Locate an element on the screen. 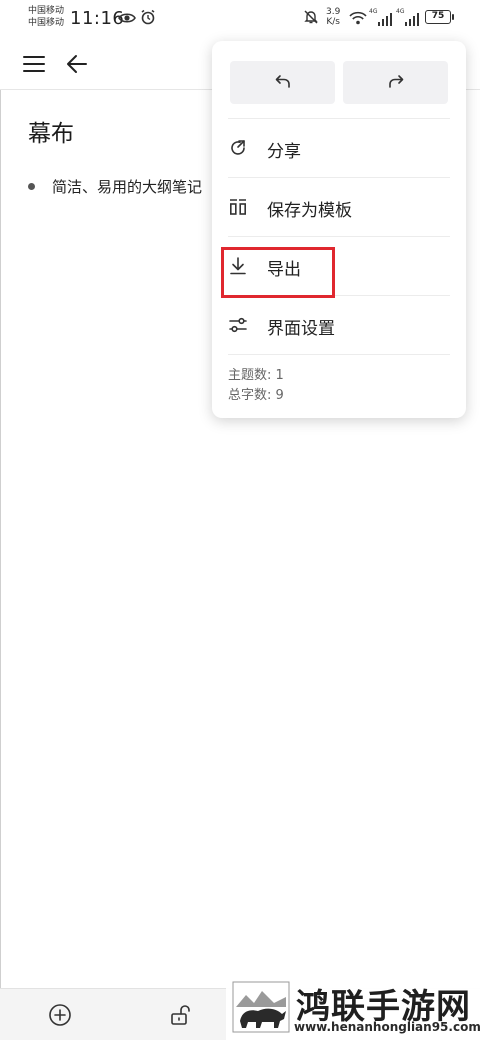 The height and width of the screenshot is (1040, 480). redo-icon is located at coordinates (396, 83).